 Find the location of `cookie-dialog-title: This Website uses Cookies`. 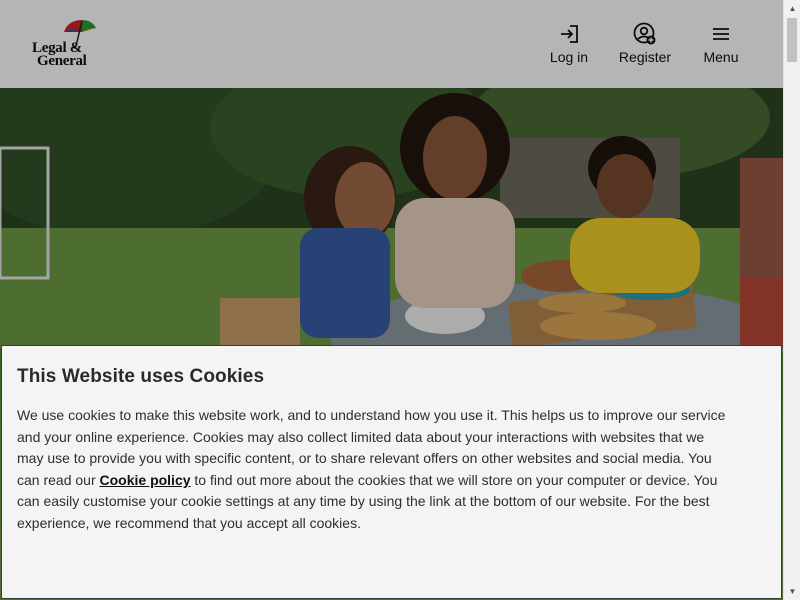

cookie-dialog-title: This Website uses Cookies is located at coordinates (141, 376).